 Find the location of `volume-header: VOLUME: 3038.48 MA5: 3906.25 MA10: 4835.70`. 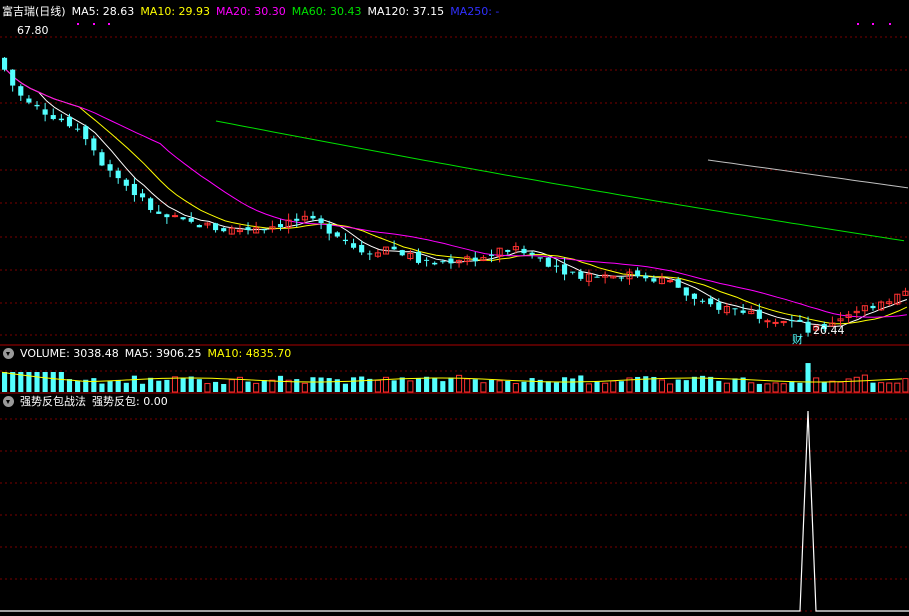

volume-header: VOLUME: 3038.48 MA5: 3906.25 MA10: 4835.70 is located at coordinates (148, 354).